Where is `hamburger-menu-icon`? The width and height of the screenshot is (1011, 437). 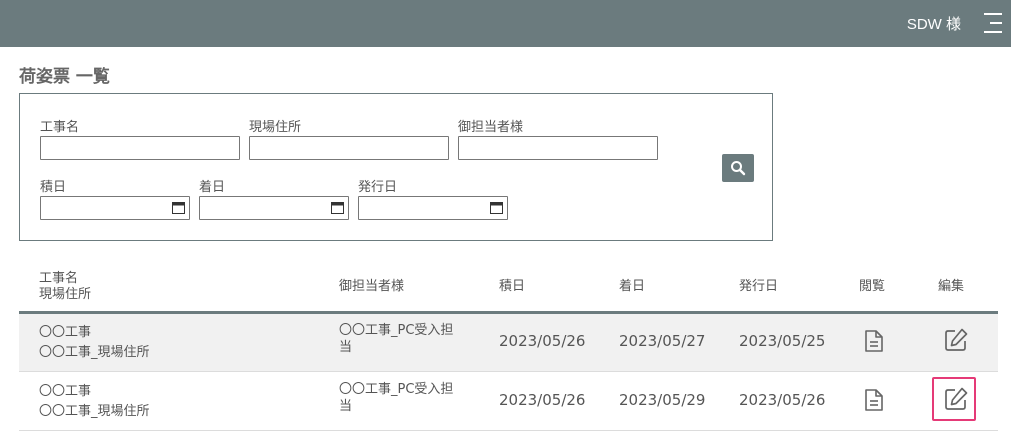 hamburger-menu-icon is located at coordinates (993, 23).